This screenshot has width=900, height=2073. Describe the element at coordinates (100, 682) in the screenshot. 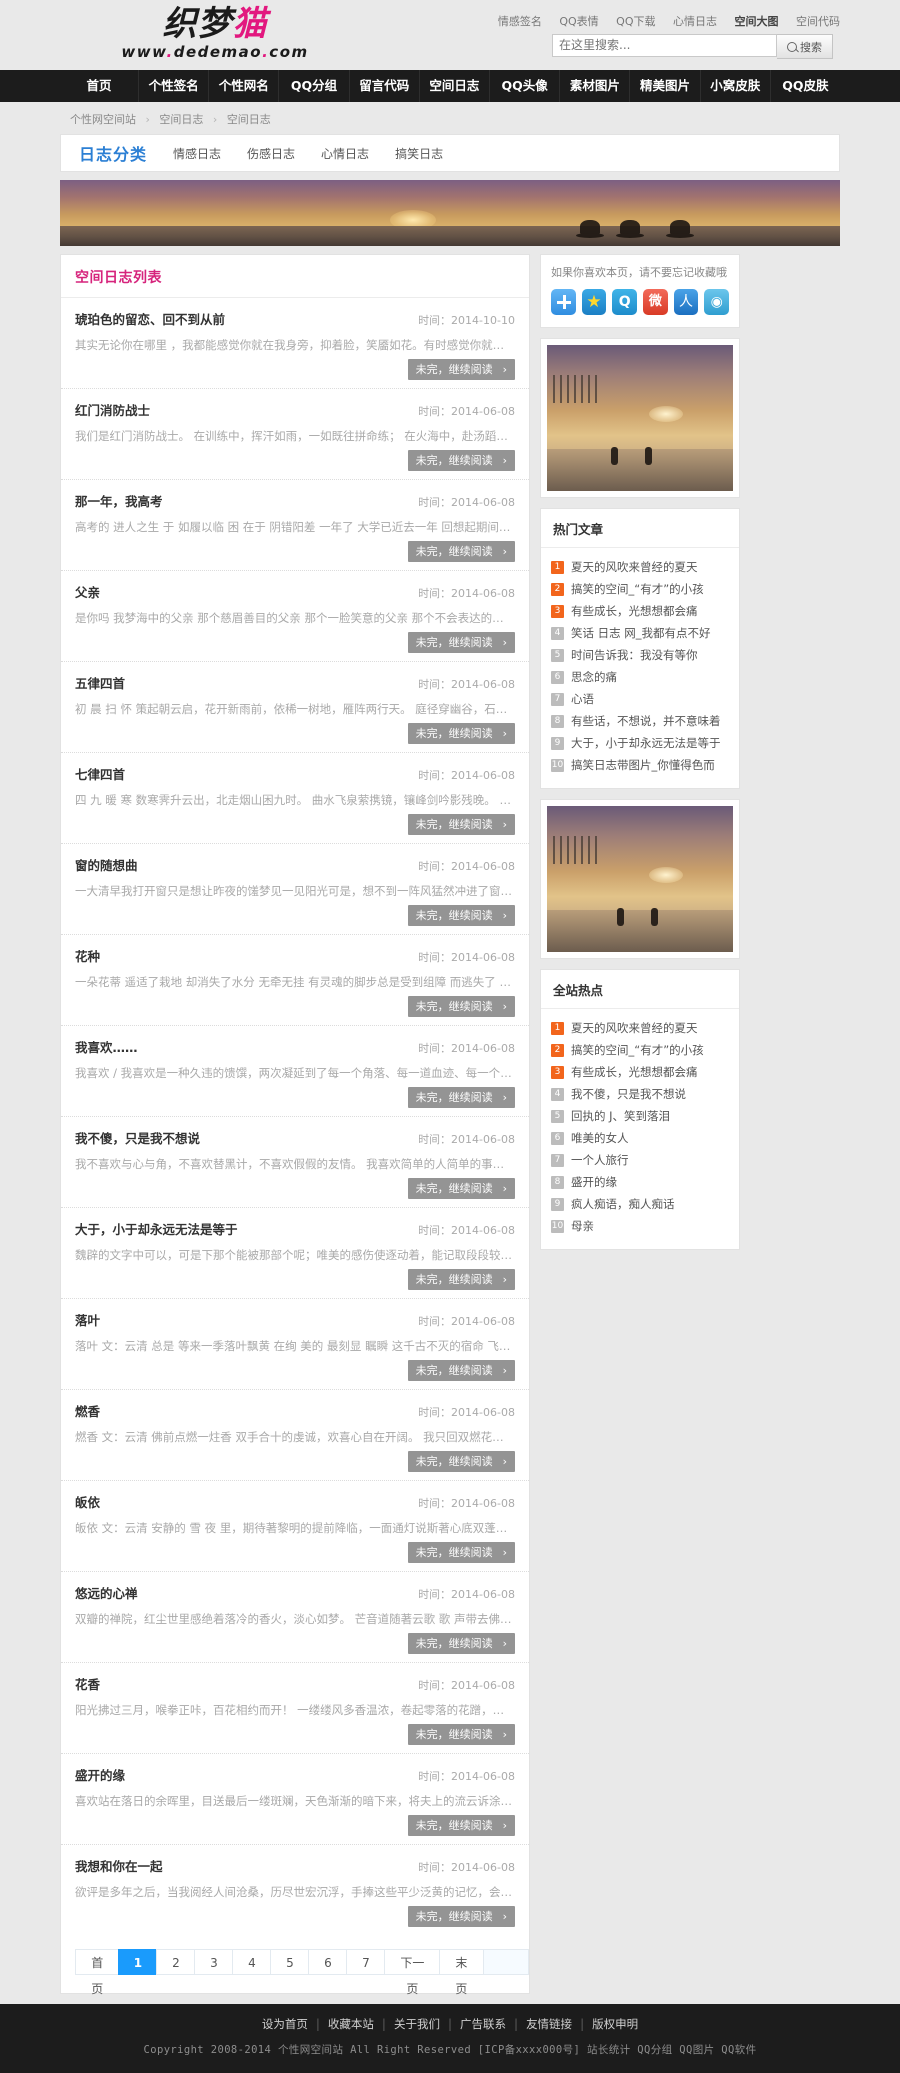

I see `article-title: 五律四首` at that location.